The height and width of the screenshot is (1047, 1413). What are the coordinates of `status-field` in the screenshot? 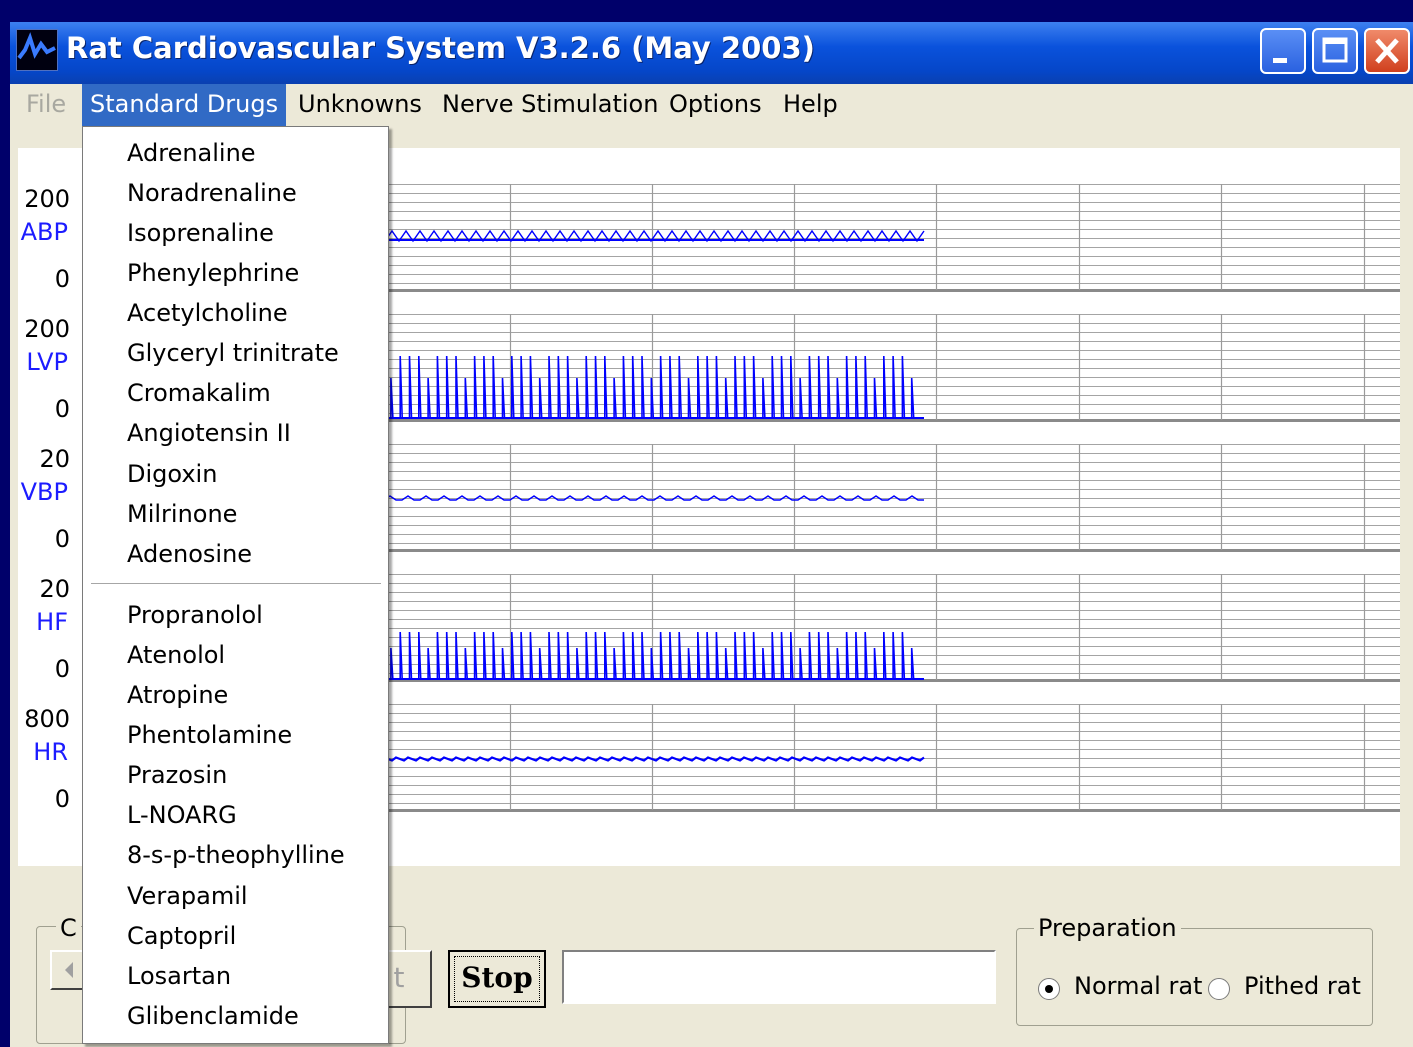 It's located at (779, 977).